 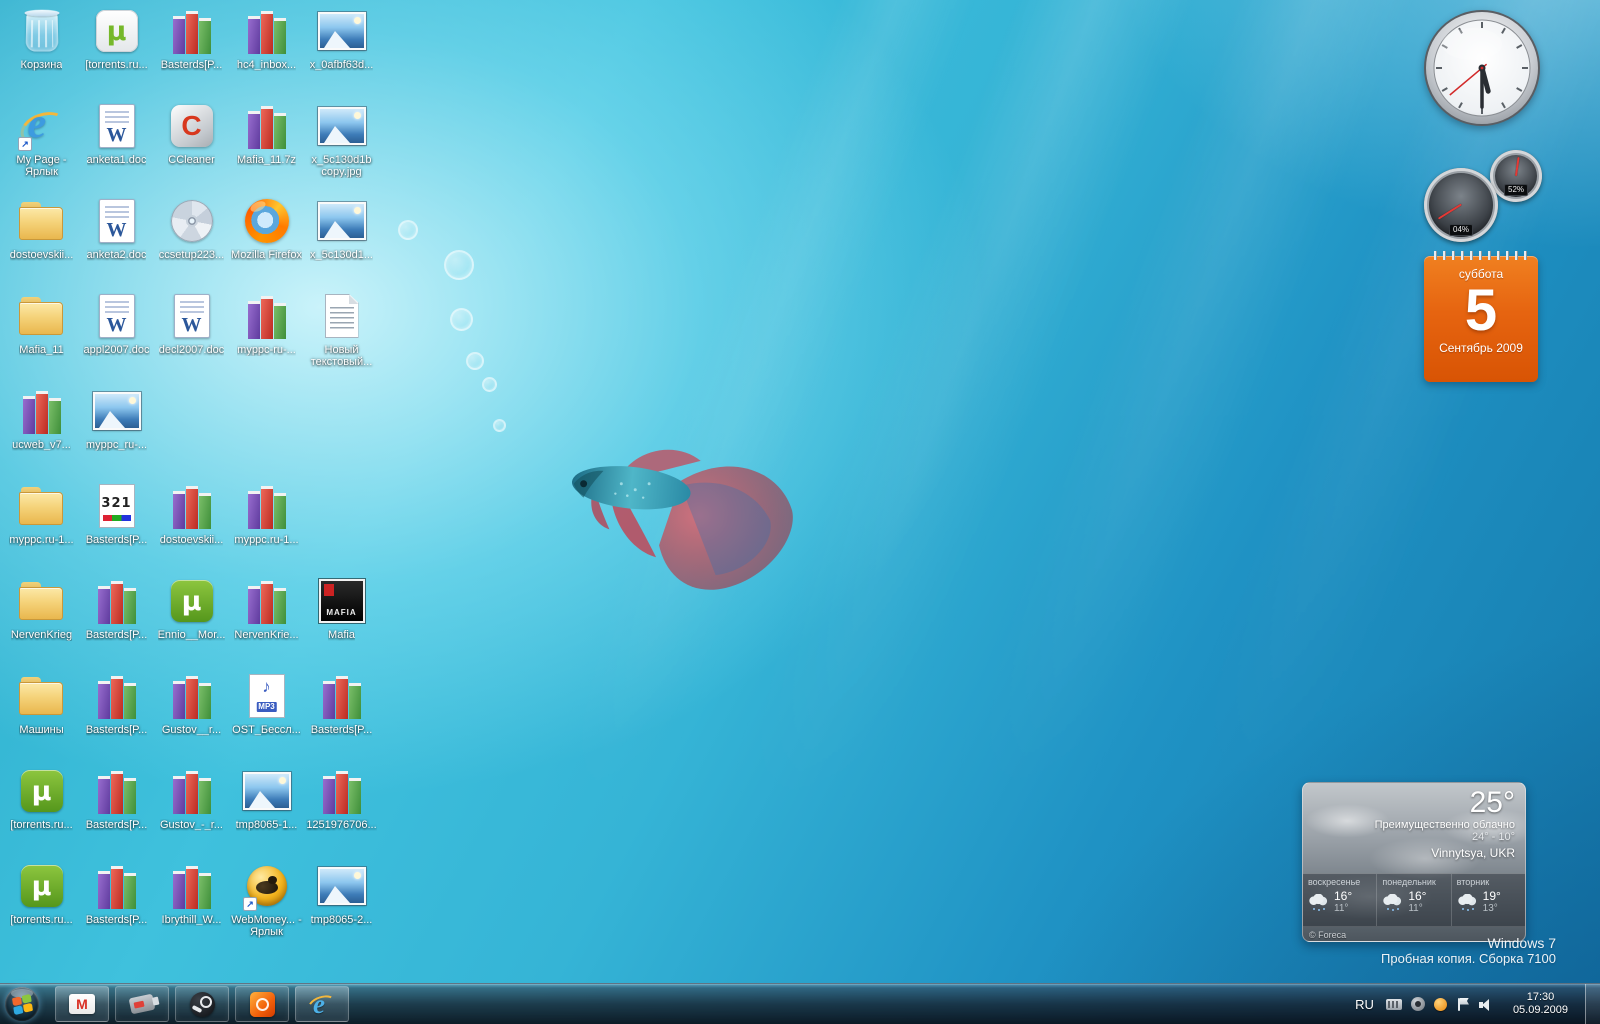 I want to click on cpu-meter-gadget: 52% 04%, so click(x=1485, y=201).